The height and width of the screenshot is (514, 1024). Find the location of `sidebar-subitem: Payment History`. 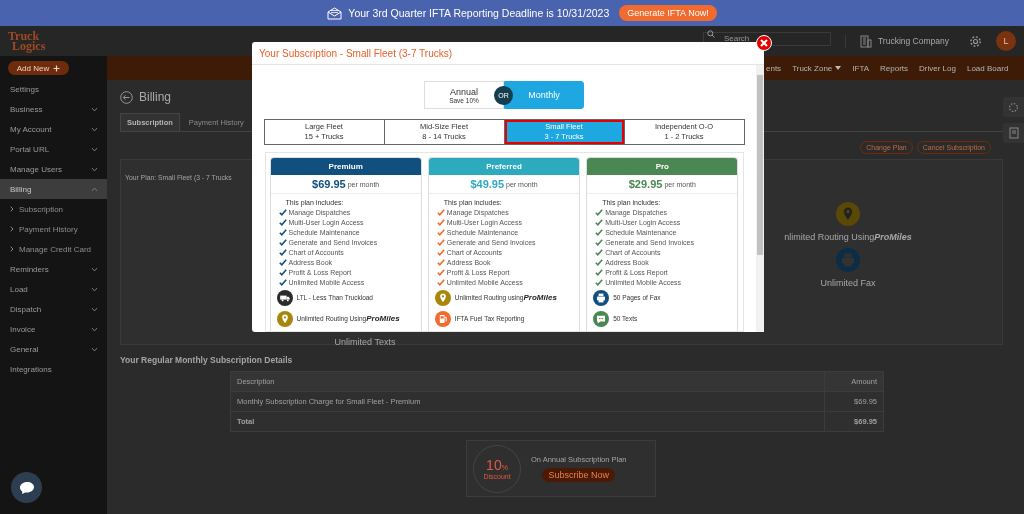

sidebar-subitem: Payment History is located at coordinates (53, 229).